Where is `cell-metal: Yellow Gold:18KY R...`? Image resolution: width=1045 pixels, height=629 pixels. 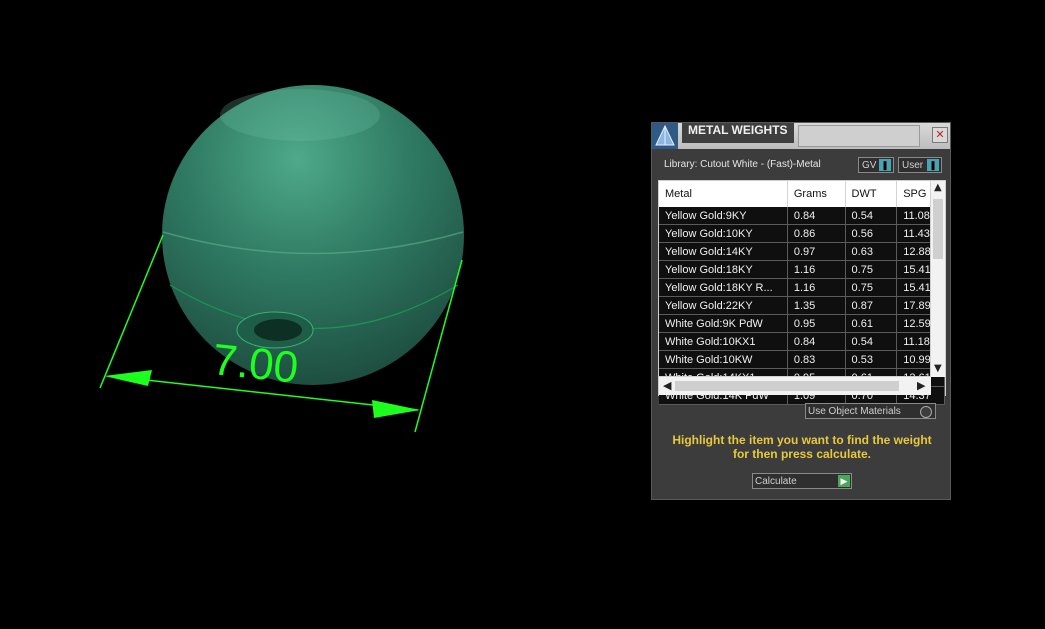
cell-metal: Yellow Gold:18KY R... is located at coordinates (723, 287).